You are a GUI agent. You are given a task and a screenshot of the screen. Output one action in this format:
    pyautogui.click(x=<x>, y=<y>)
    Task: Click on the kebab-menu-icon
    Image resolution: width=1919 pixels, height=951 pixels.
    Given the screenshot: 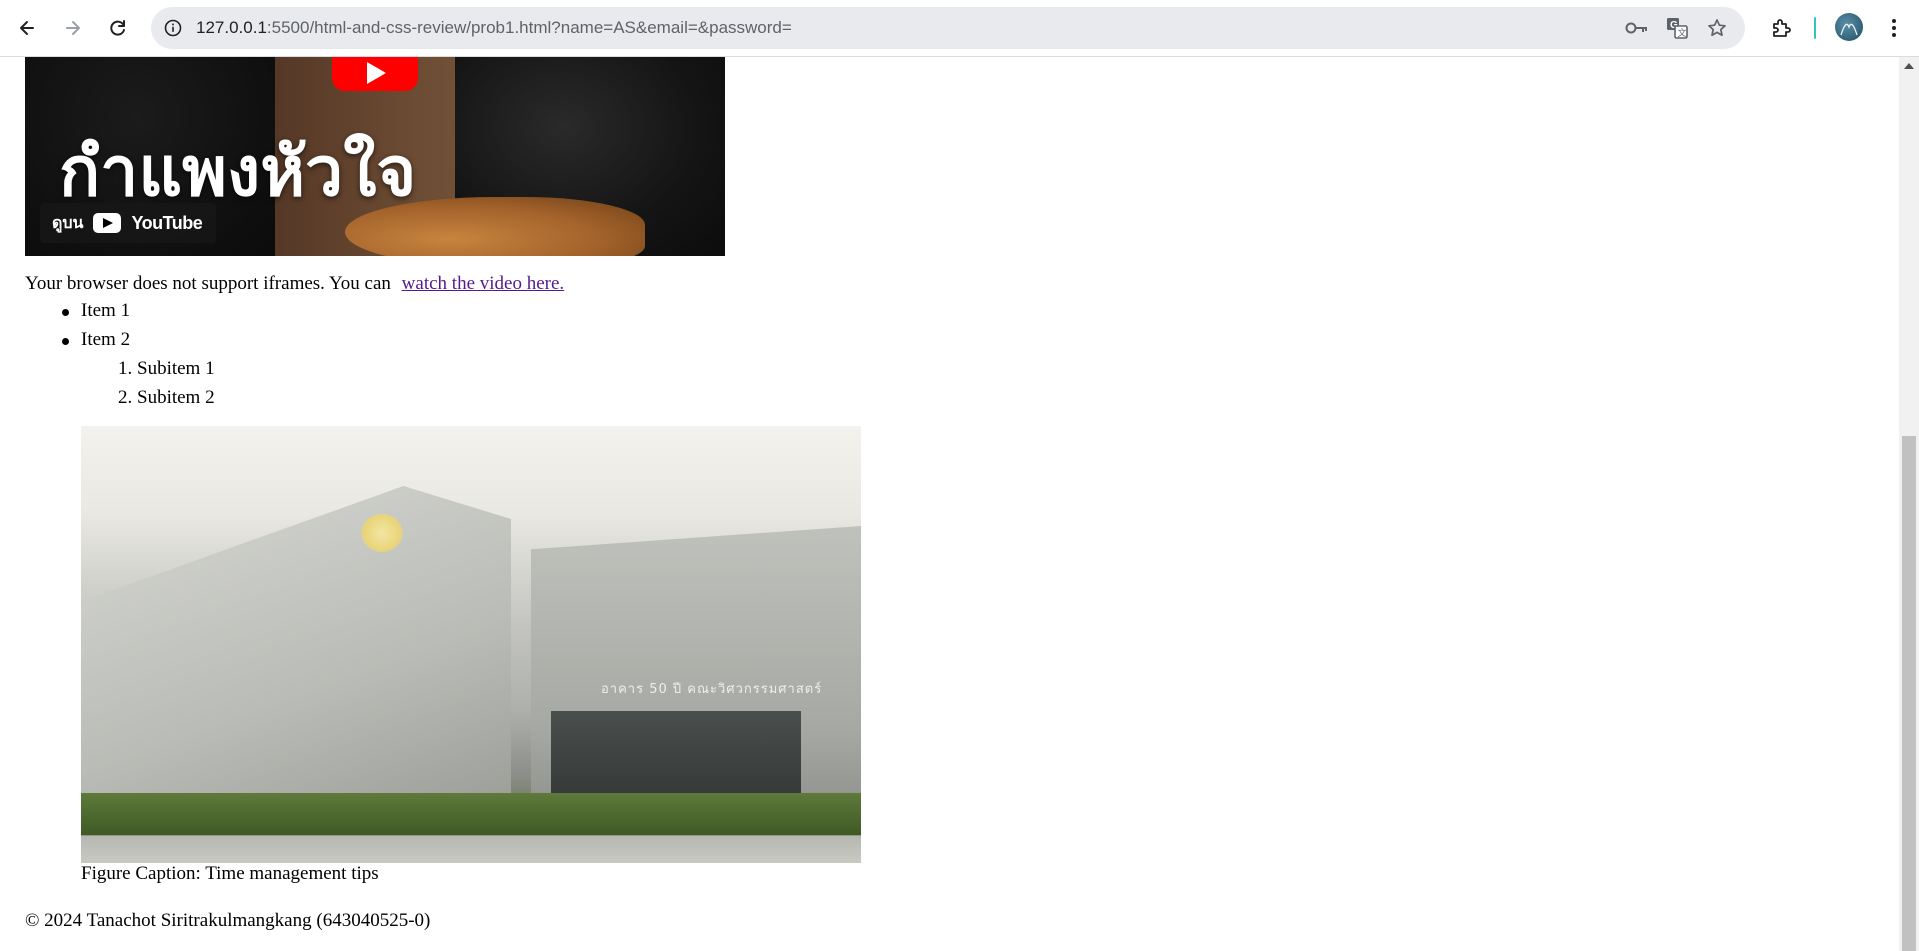 What is the action you would take?
    pyautogui.click(x=1894, y=28)
    